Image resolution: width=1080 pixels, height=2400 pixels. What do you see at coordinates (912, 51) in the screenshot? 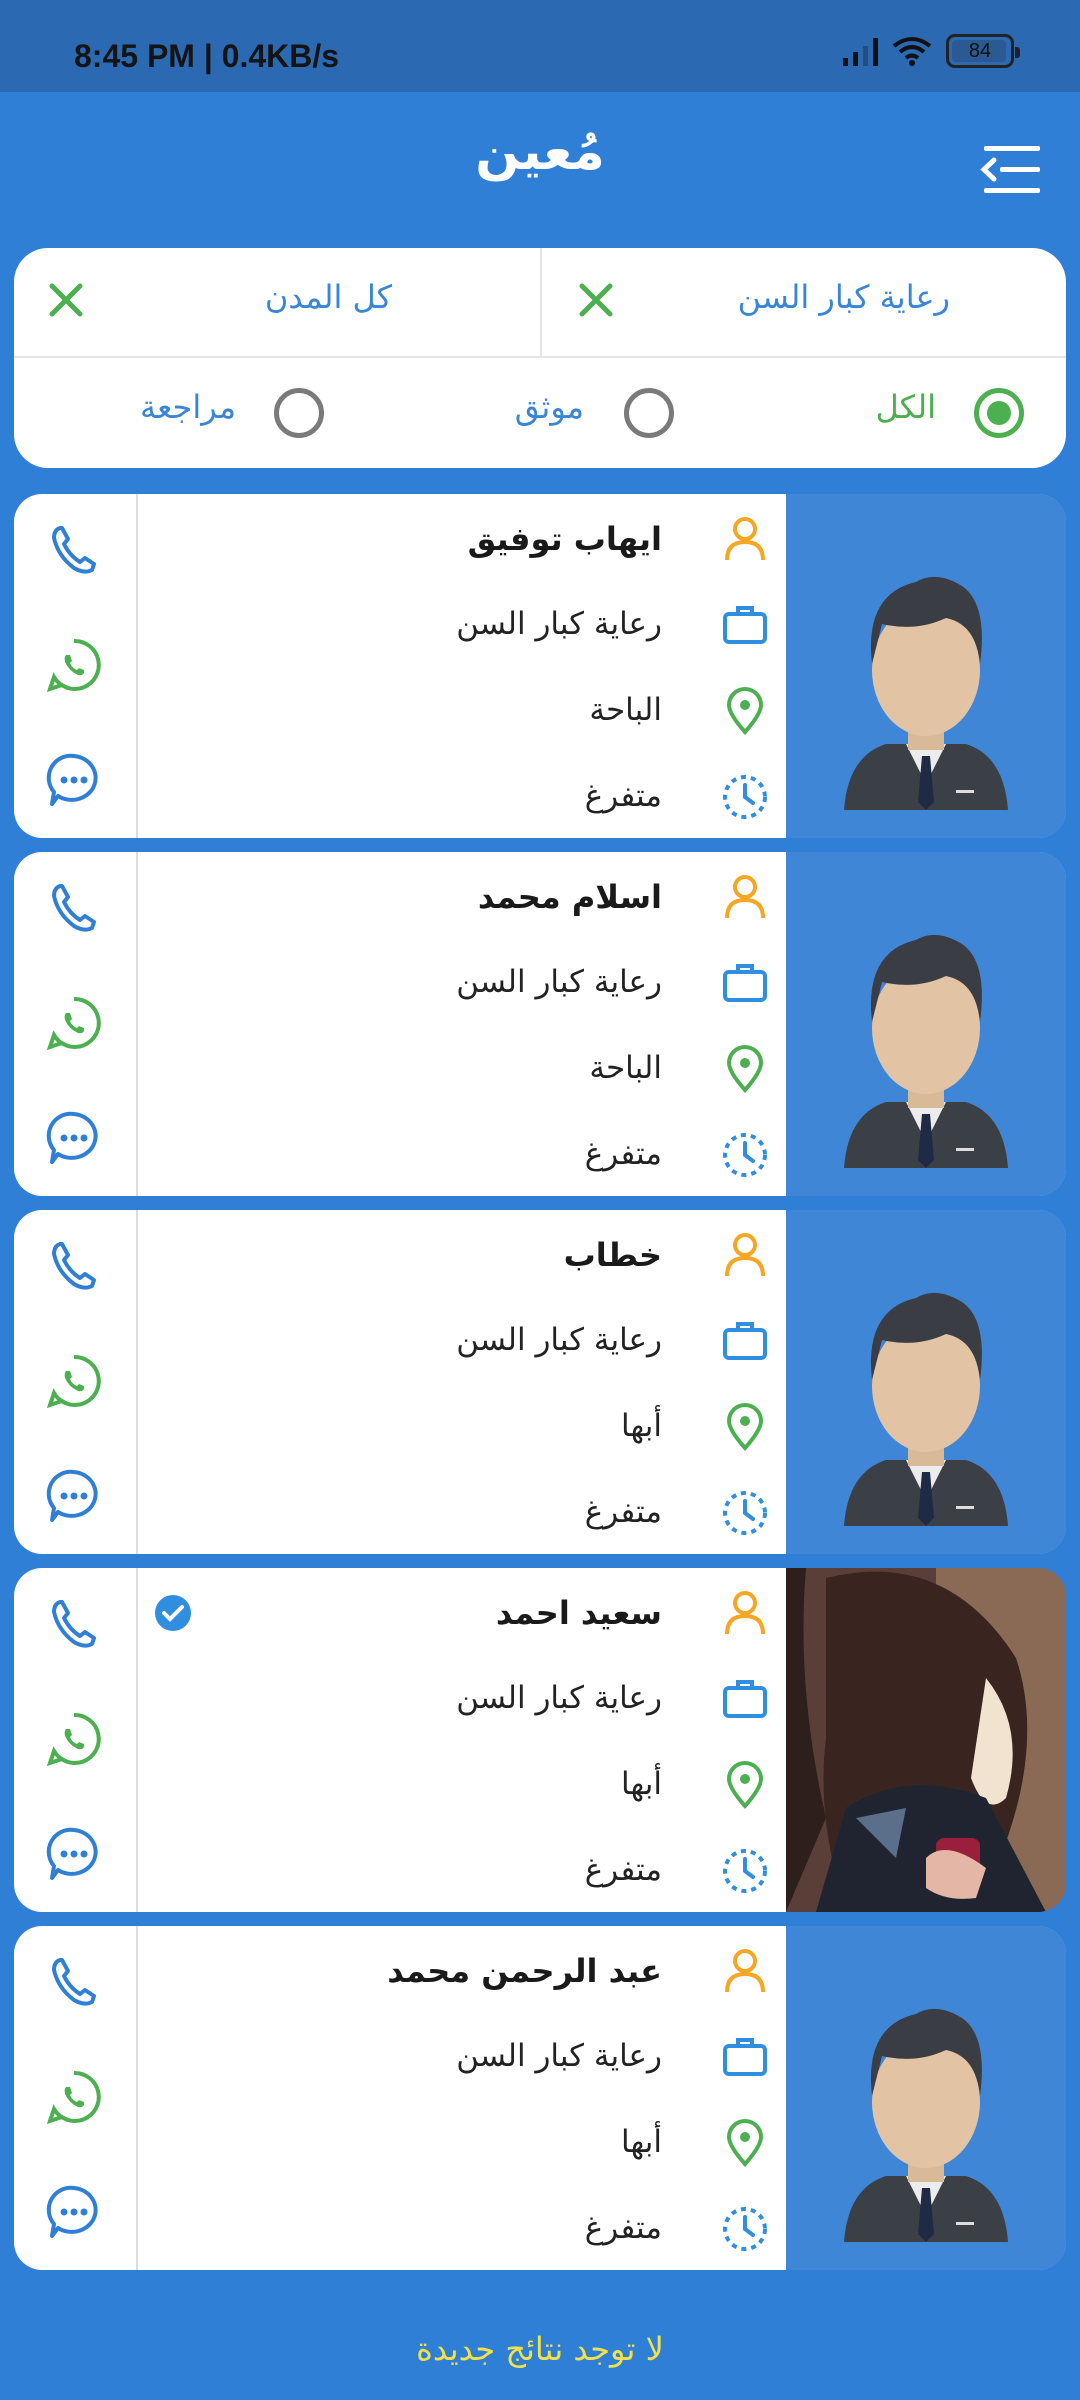
I see `wifi-icon` at bounding box center [912, 51].